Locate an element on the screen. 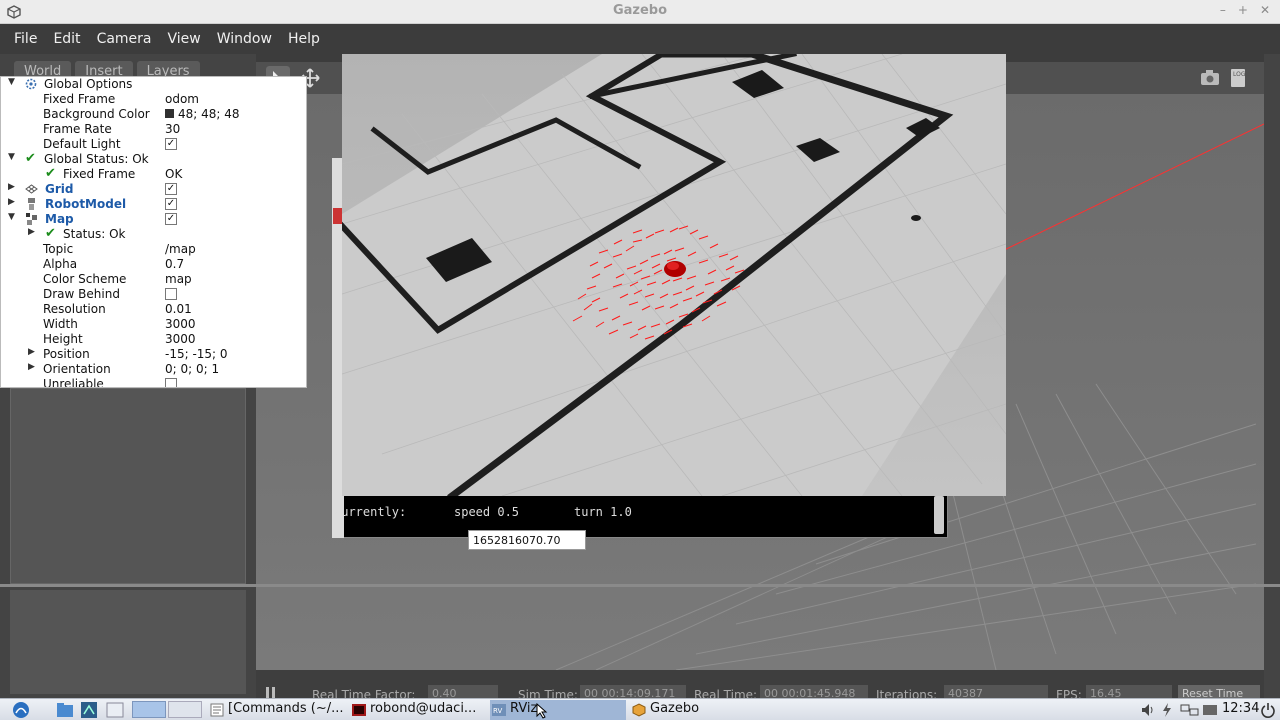  log-icon: LOG is located at coordinates (1238, 78).